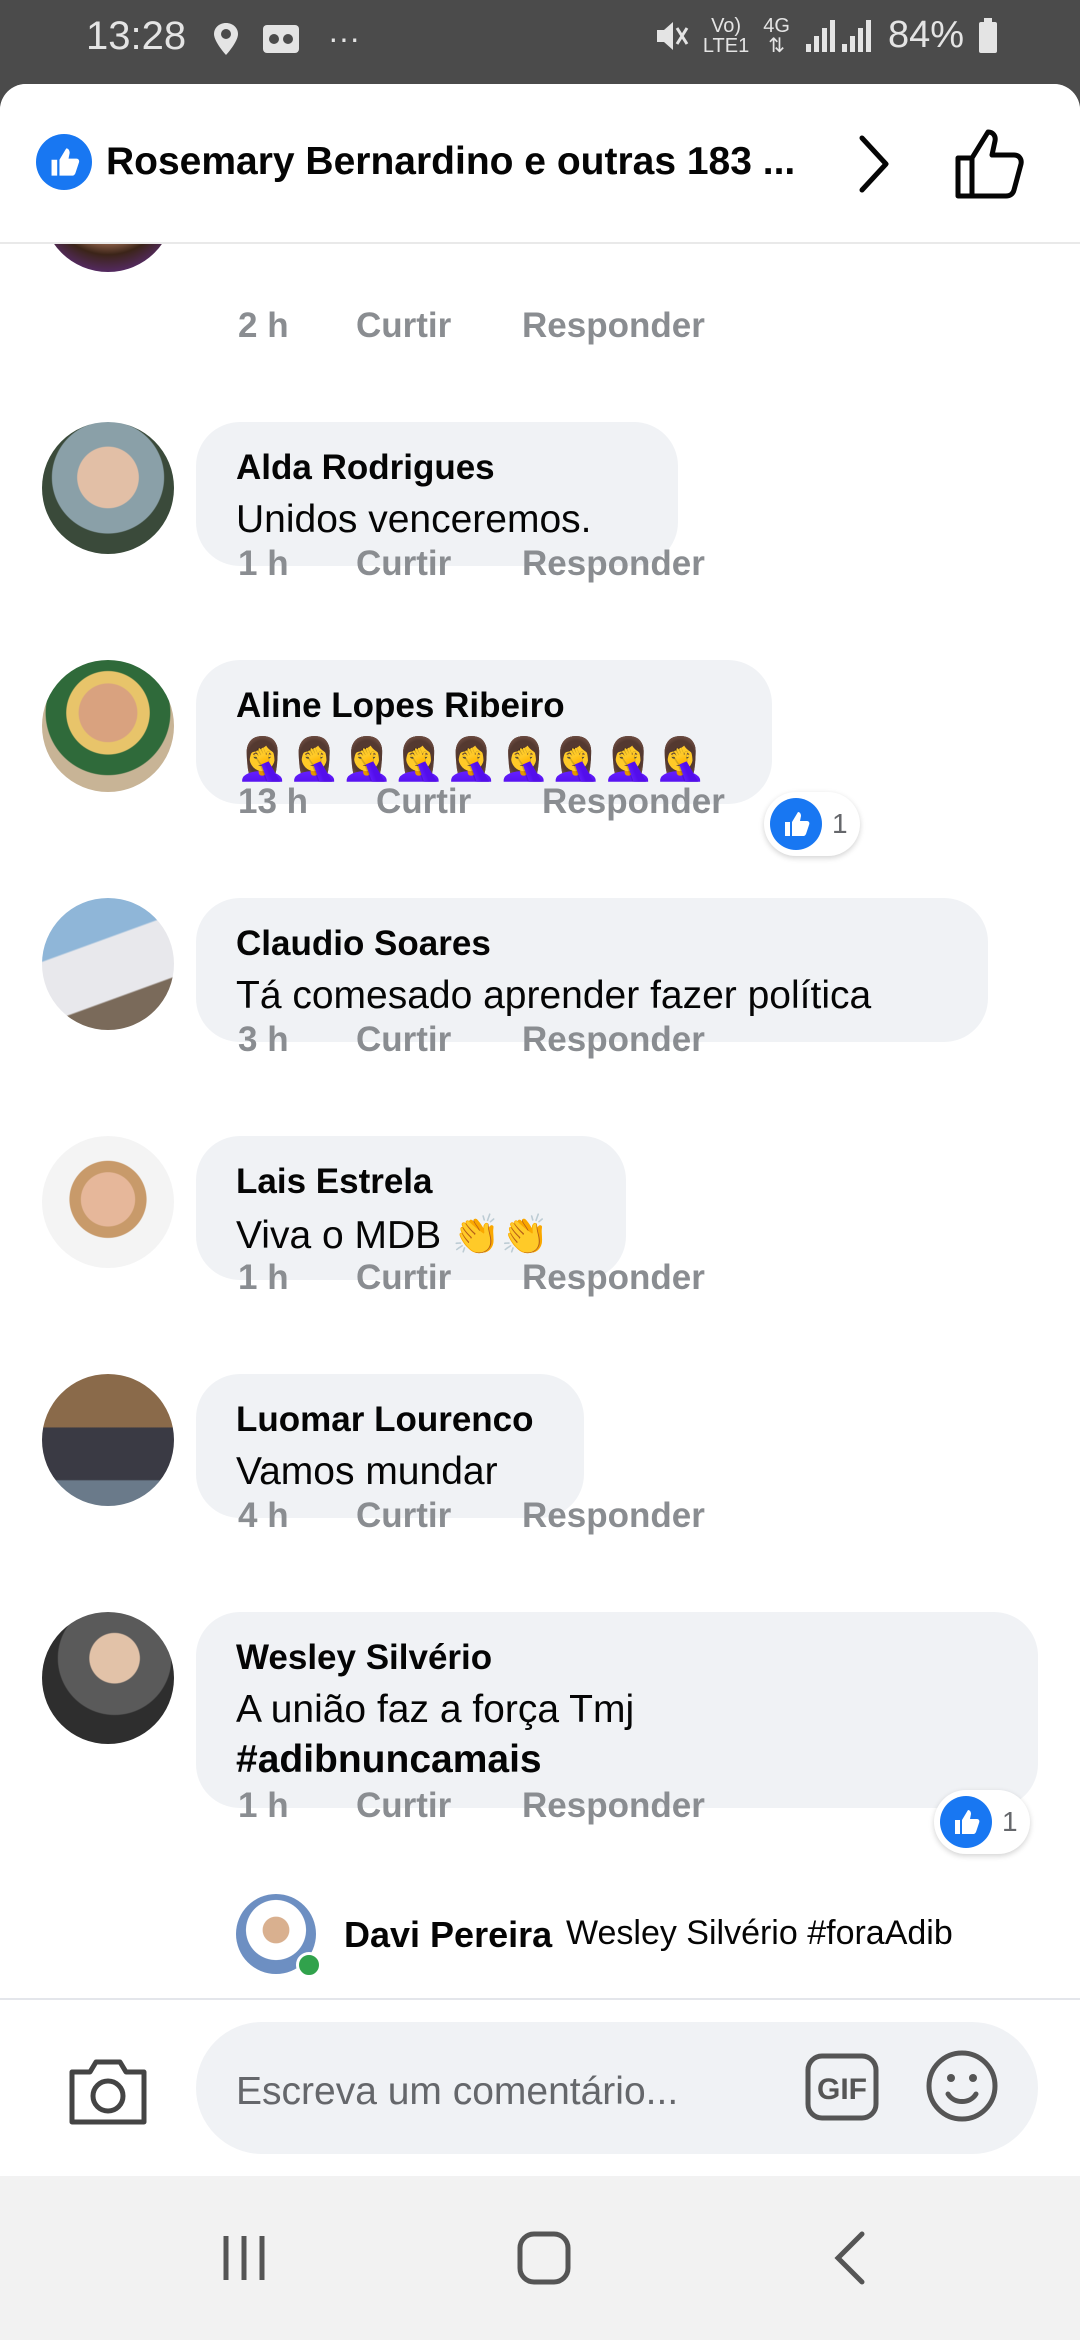 The width and height of the screenshot is (1080, 2340). What do you see at coordinates (471, 758) in the screenshot?
I see `comment-text: 🤦‍♀️🤦‍♀️🤦‍♀️🤦‍♀️🤦‍♀️🤦‍♀️🤦‍♀️🤦‍♀️🤦‍♀️` at bounding box center [471, 758].